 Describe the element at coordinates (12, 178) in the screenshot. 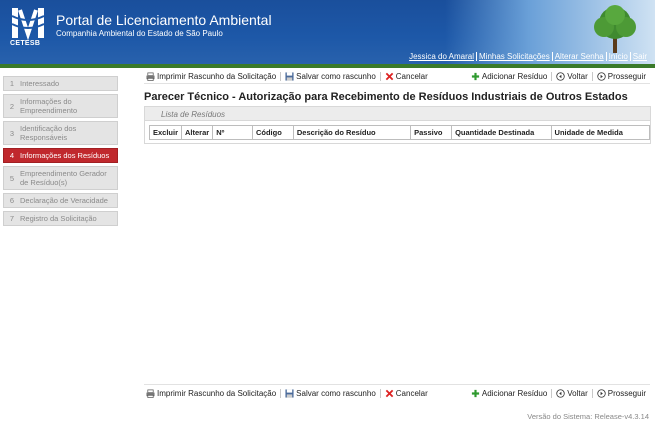

I see `step-number: 5` at that location.